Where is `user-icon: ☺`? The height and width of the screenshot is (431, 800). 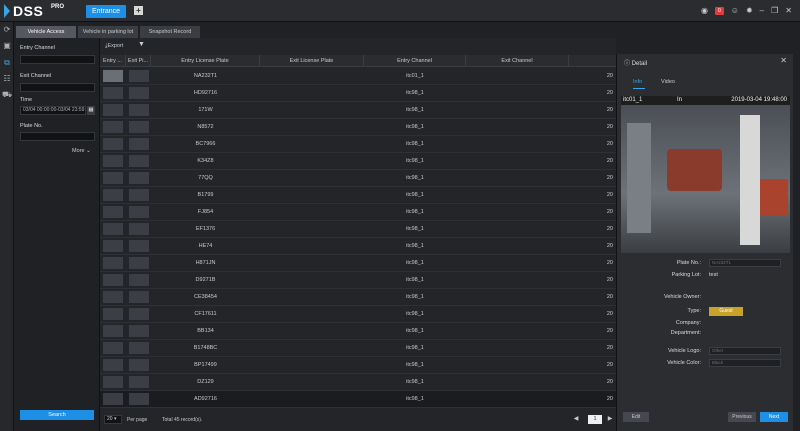 user-icon: ☺ is located at coordinates (735, 11).